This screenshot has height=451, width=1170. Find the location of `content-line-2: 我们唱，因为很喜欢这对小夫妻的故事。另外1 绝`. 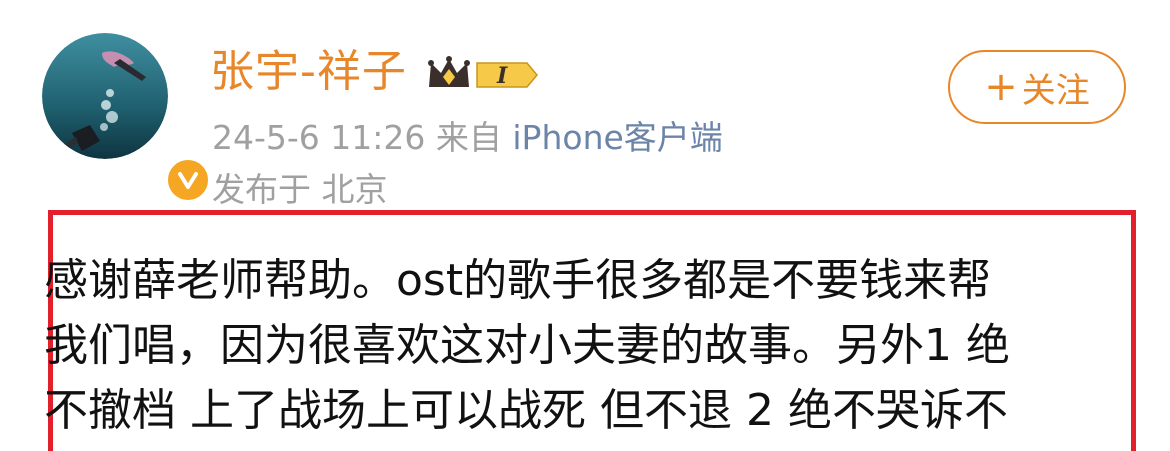

content-line-2: 我们唱，因为很喜欢这对小夫妻的故事。另外1 绝 is located at coordinates (527, 345).